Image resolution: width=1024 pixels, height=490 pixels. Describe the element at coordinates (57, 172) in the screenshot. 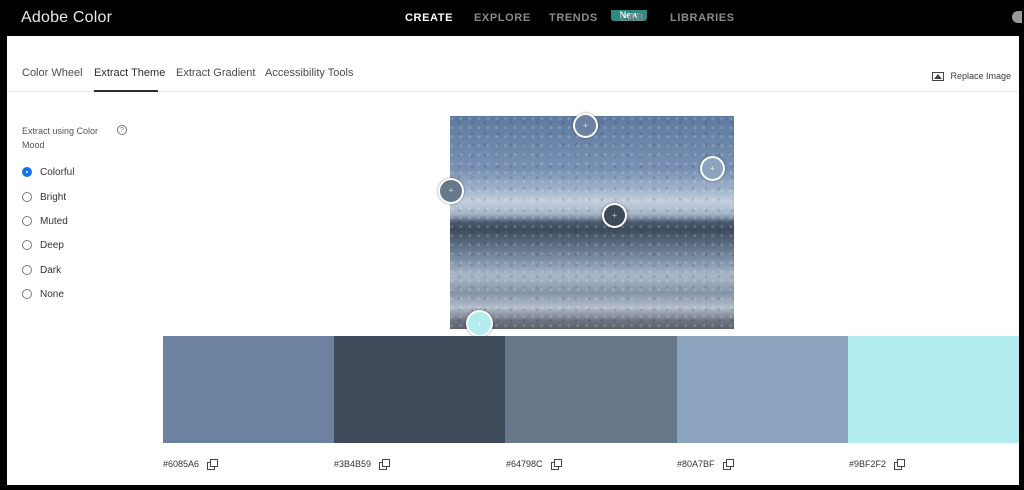

I see `option-label: Colorful` at that location.